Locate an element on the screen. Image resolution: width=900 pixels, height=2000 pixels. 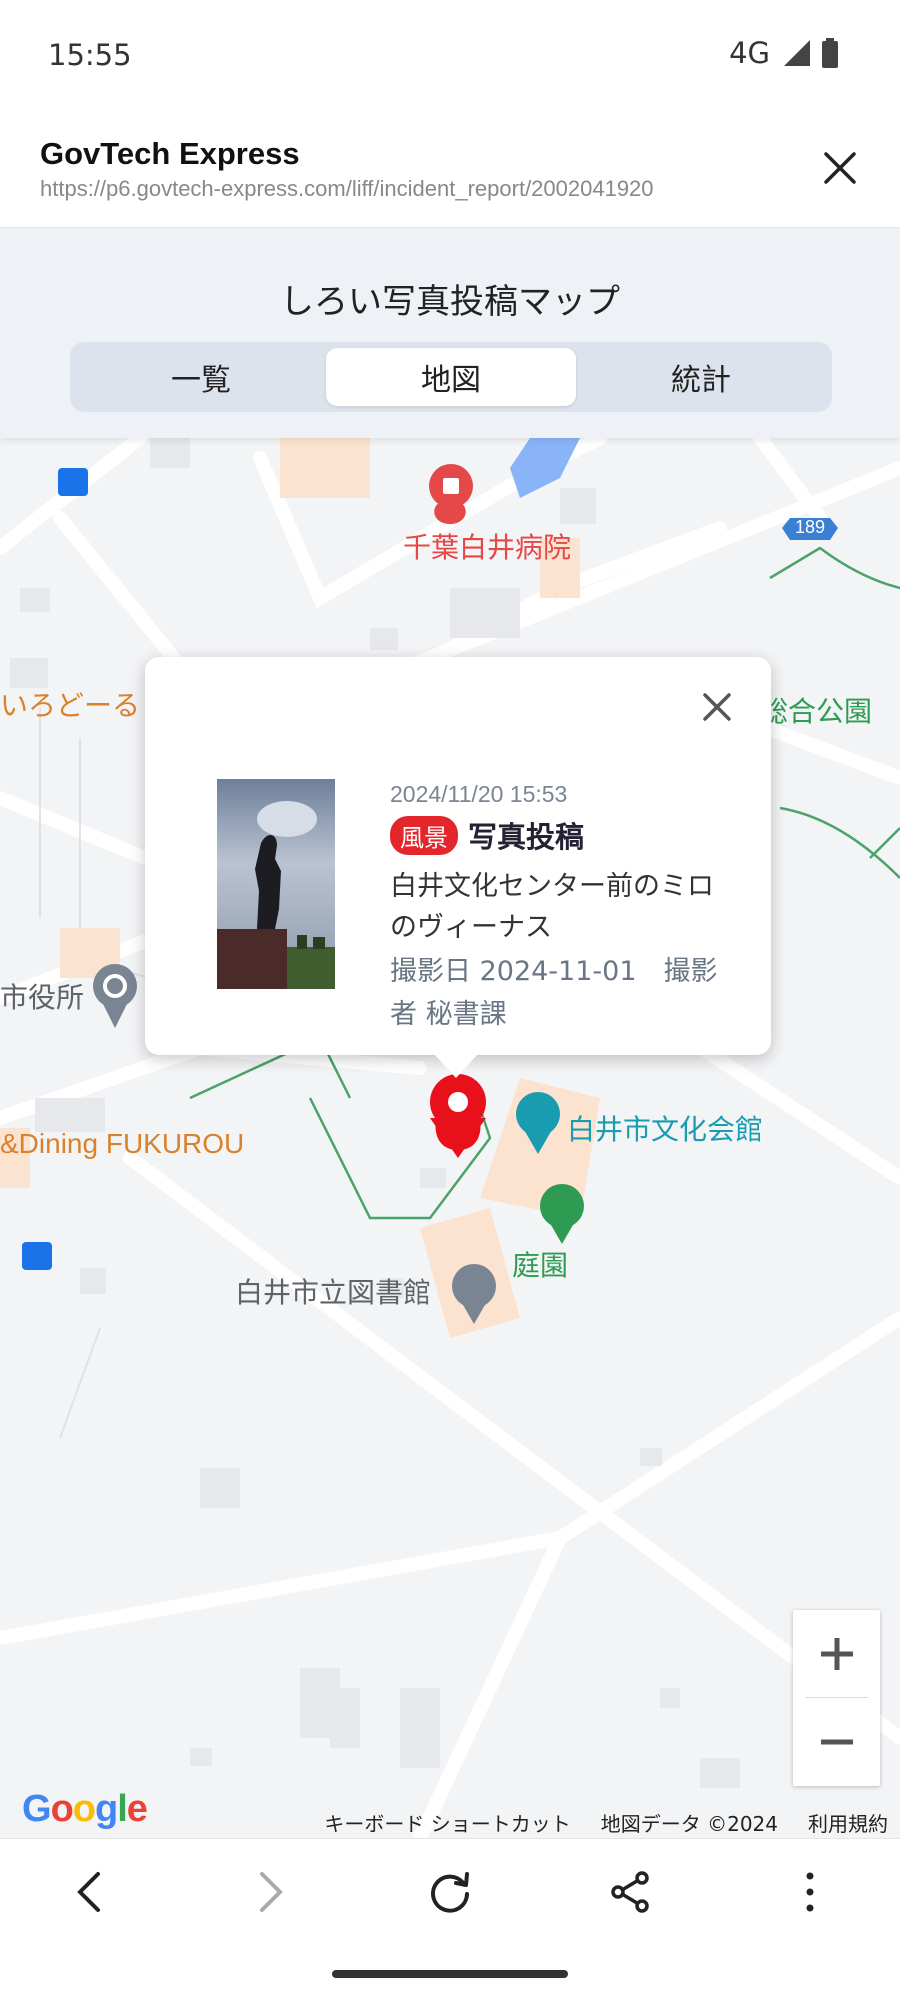
network-type: 4G is located at coordinates (749, 53).